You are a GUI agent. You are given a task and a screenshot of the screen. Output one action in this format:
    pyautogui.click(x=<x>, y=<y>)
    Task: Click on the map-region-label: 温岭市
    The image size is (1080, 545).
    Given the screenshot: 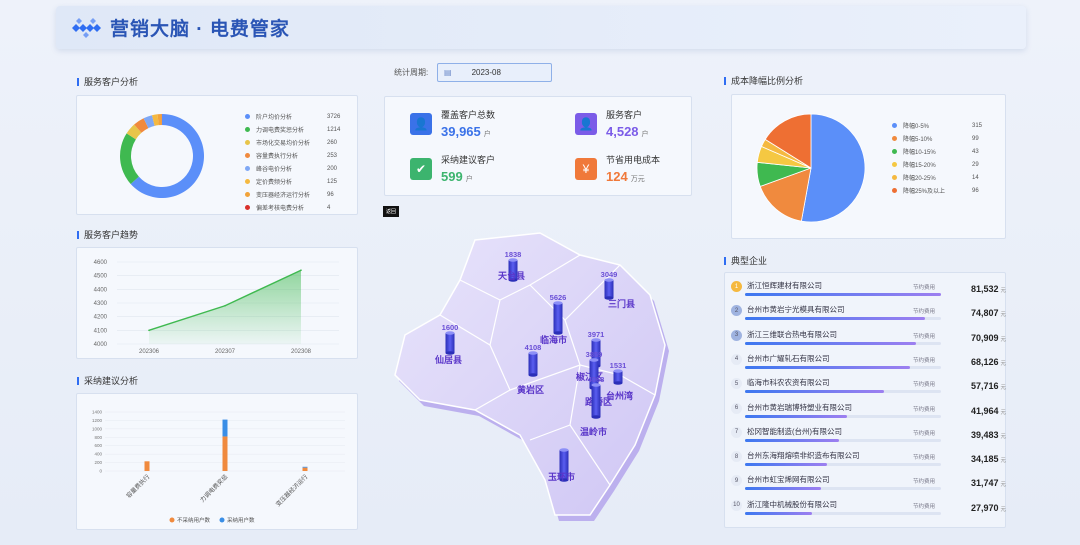 What is the action you would take?
    pyautogui.click(x=593, y=431)
    